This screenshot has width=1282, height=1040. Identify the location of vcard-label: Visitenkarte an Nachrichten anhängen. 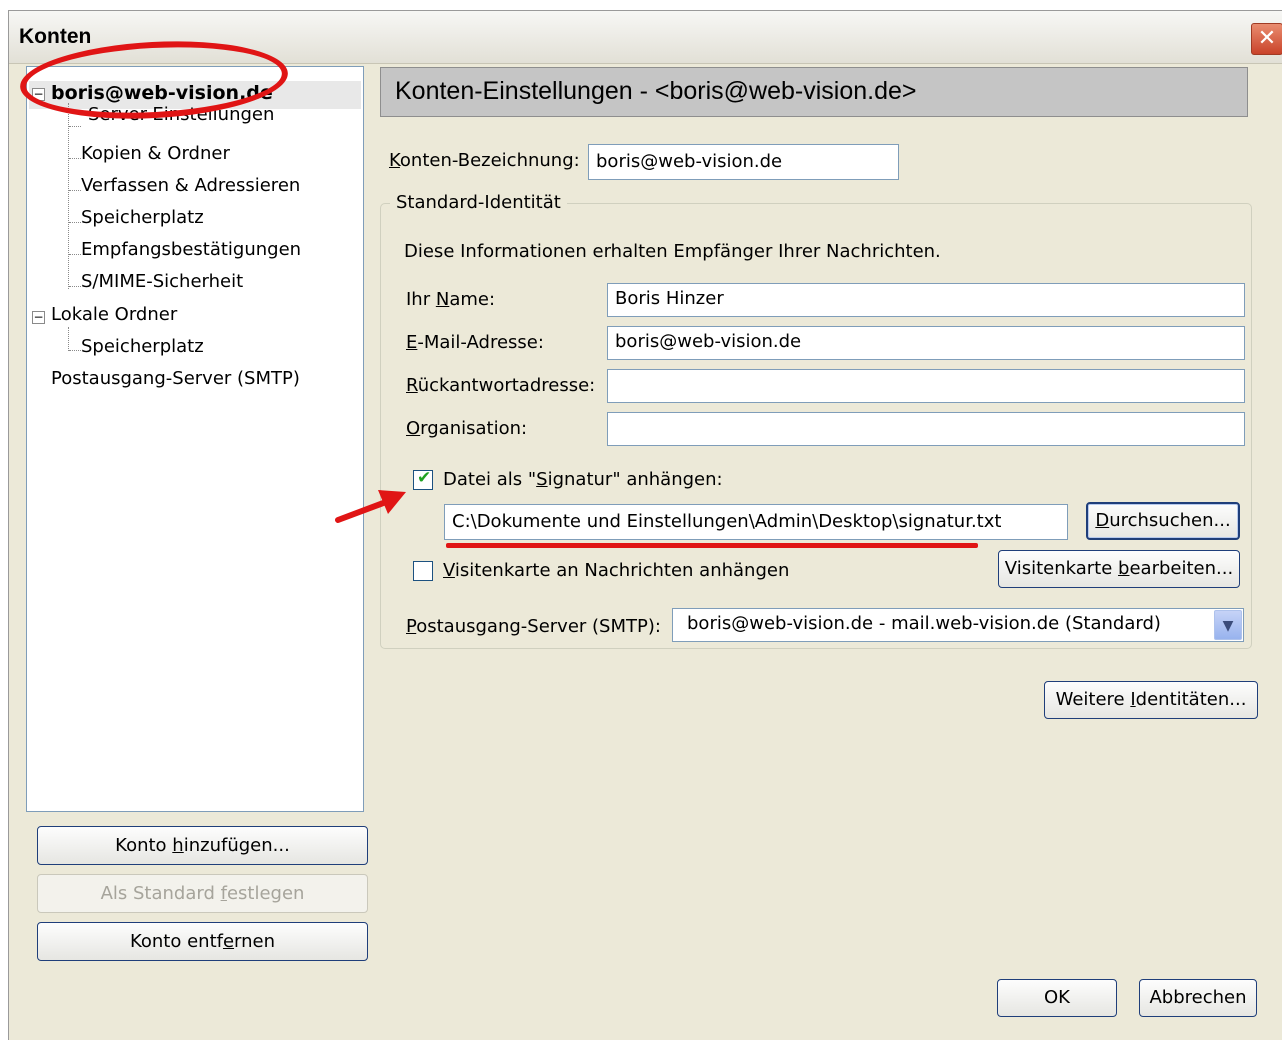
(616, 570).